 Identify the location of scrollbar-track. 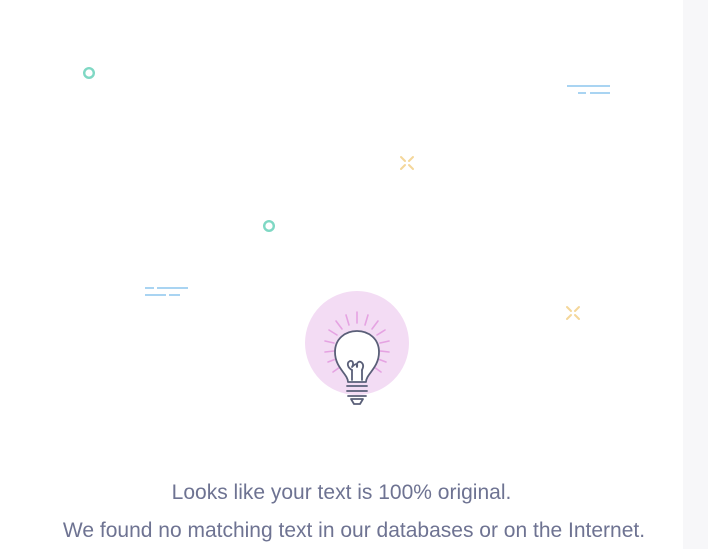
(695, 274).